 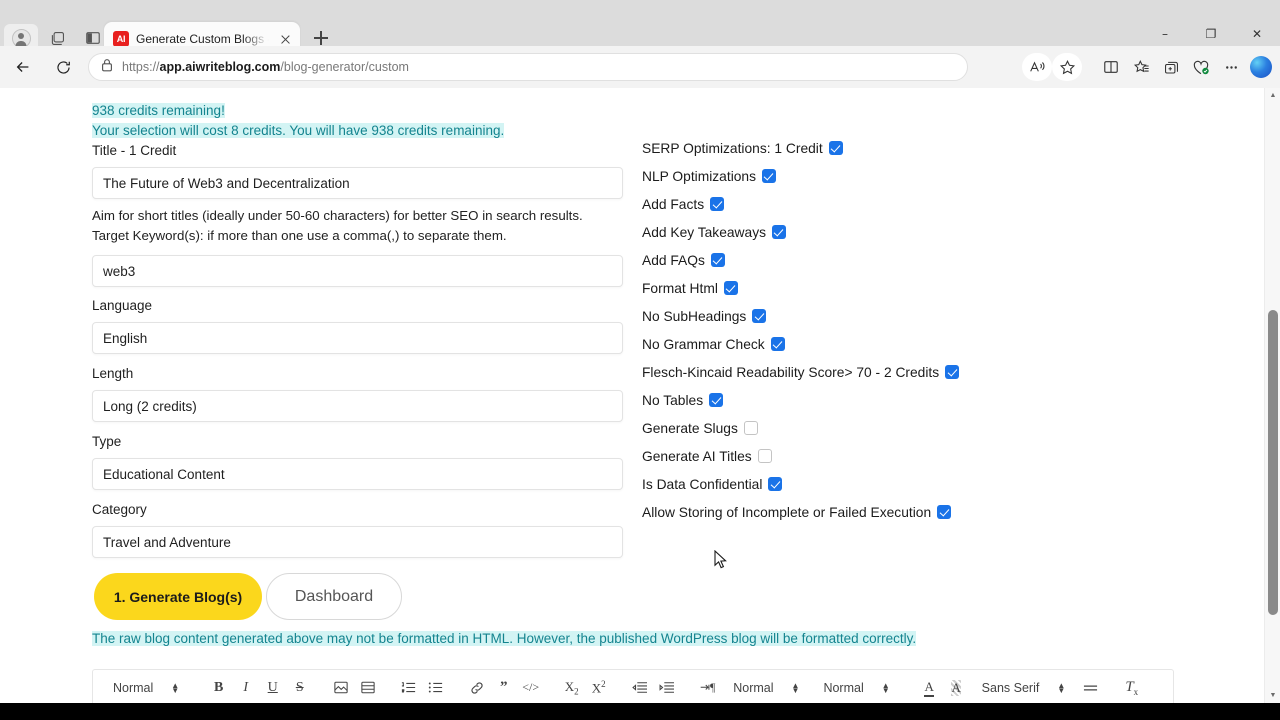 What do you see at coordinates (852, 484) in the screenshot?
I see `option-row: Is Data Confidential` at bounding box center [852, 484].